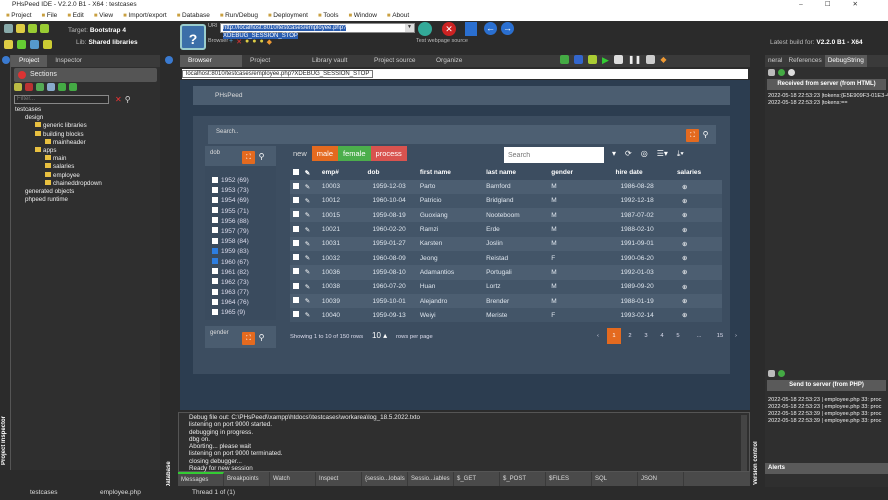  I want to click on page-prev: ‹, so click(598, 336).